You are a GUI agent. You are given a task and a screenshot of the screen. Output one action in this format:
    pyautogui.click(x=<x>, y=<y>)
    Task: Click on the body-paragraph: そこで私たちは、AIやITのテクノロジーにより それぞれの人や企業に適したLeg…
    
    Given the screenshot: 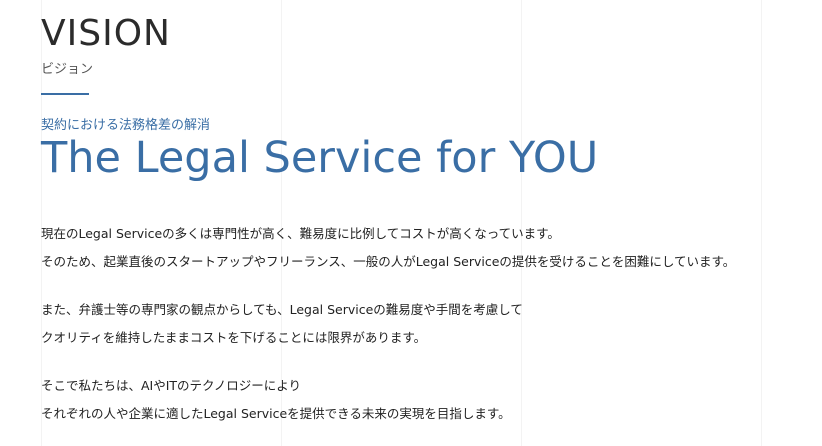 What is the action you would take?
    pyautogui.click(x=431, y=400)
    